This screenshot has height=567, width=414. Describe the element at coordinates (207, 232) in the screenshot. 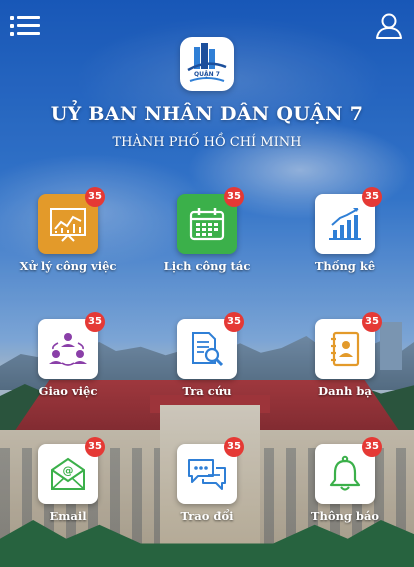

I see `tile-lich-cong-tac: 35 Lịch công tác` at that location.